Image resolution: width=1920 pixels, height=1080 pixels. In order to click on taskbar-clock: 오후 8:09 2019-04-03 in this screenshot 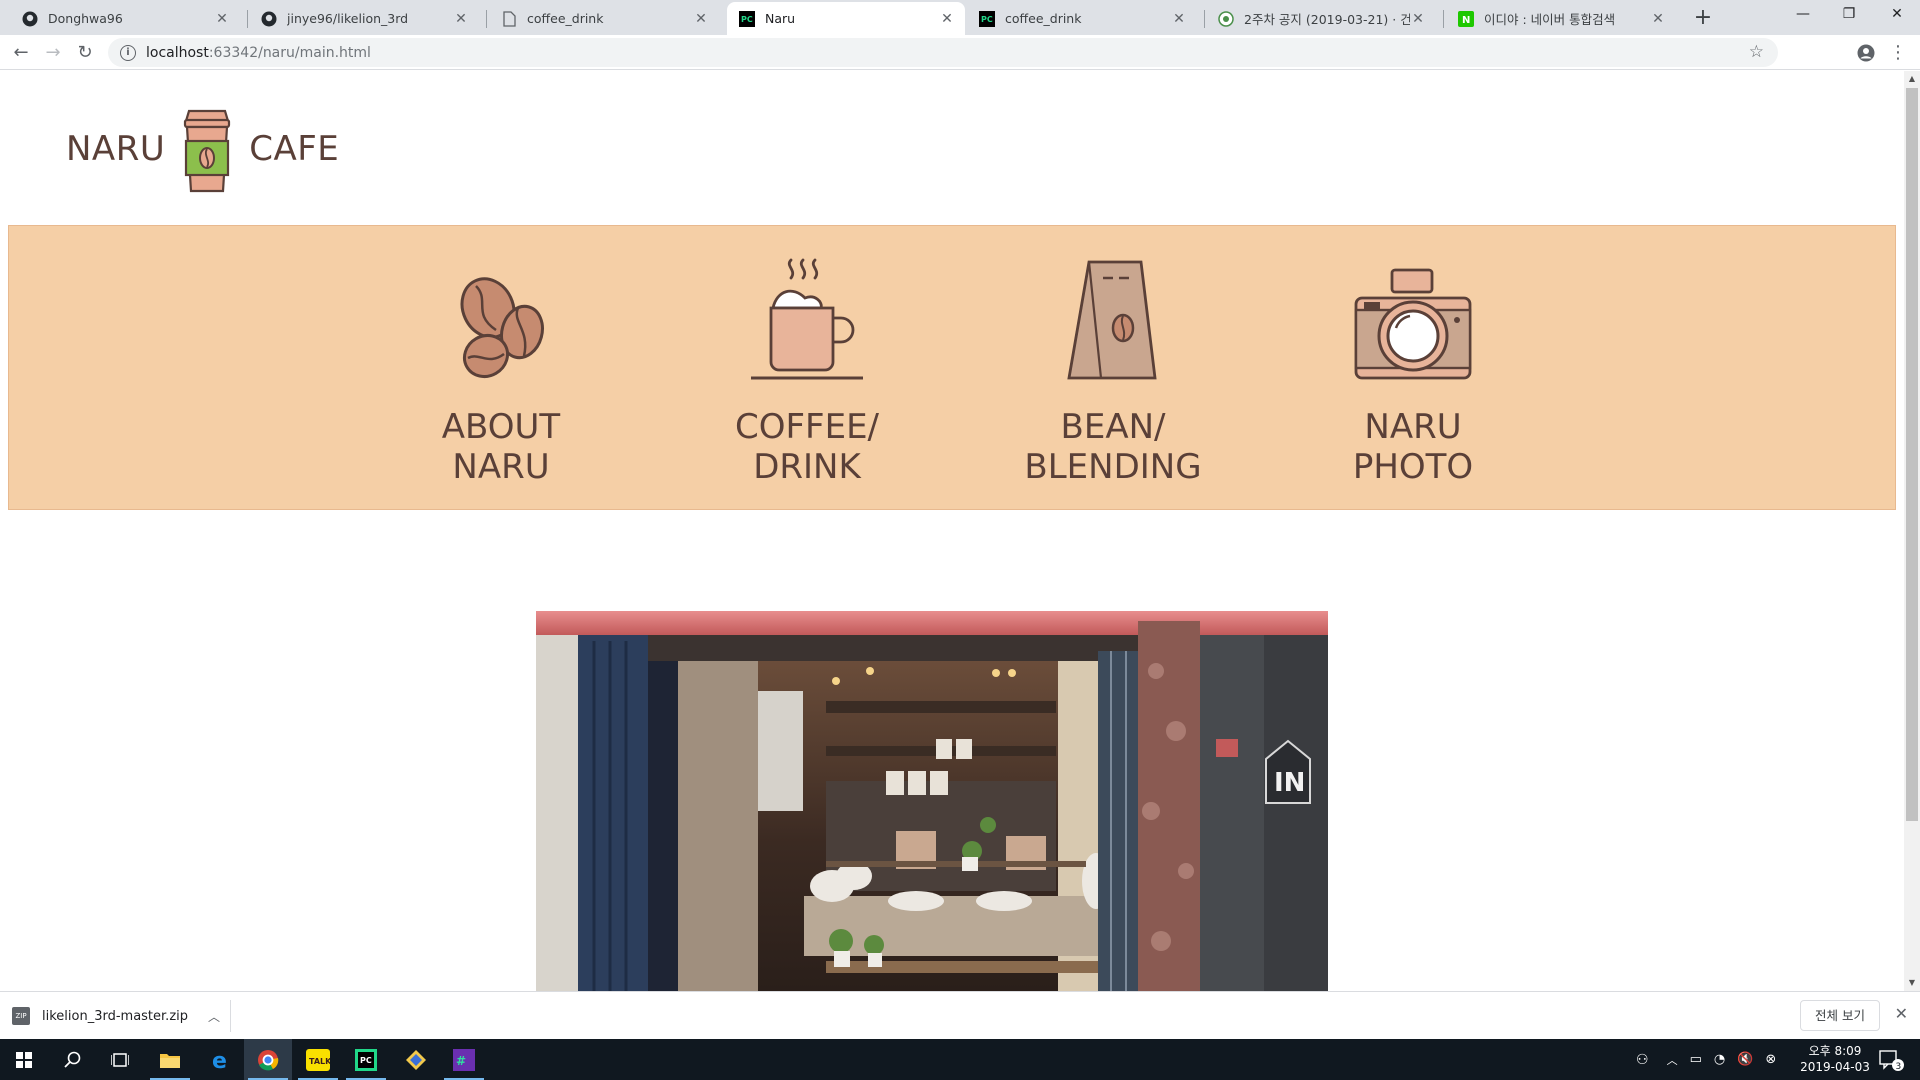, I will do `click(1835, 1059)`.